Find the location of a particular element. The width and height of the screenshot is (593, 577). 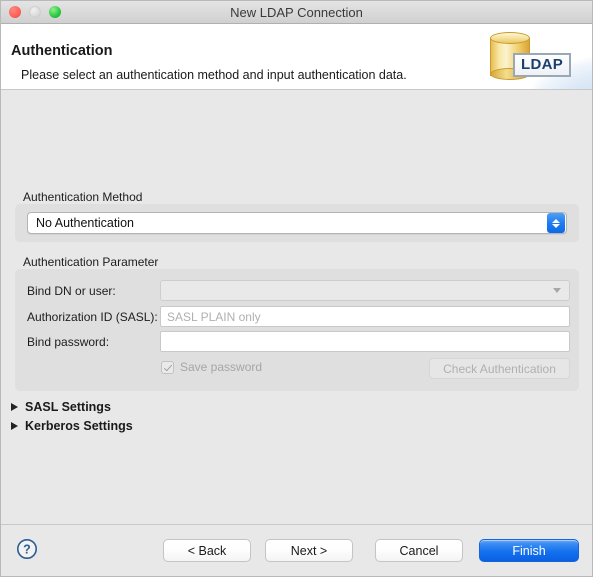

window-title: New LDAP Connection is located at coordinates (296, 12).